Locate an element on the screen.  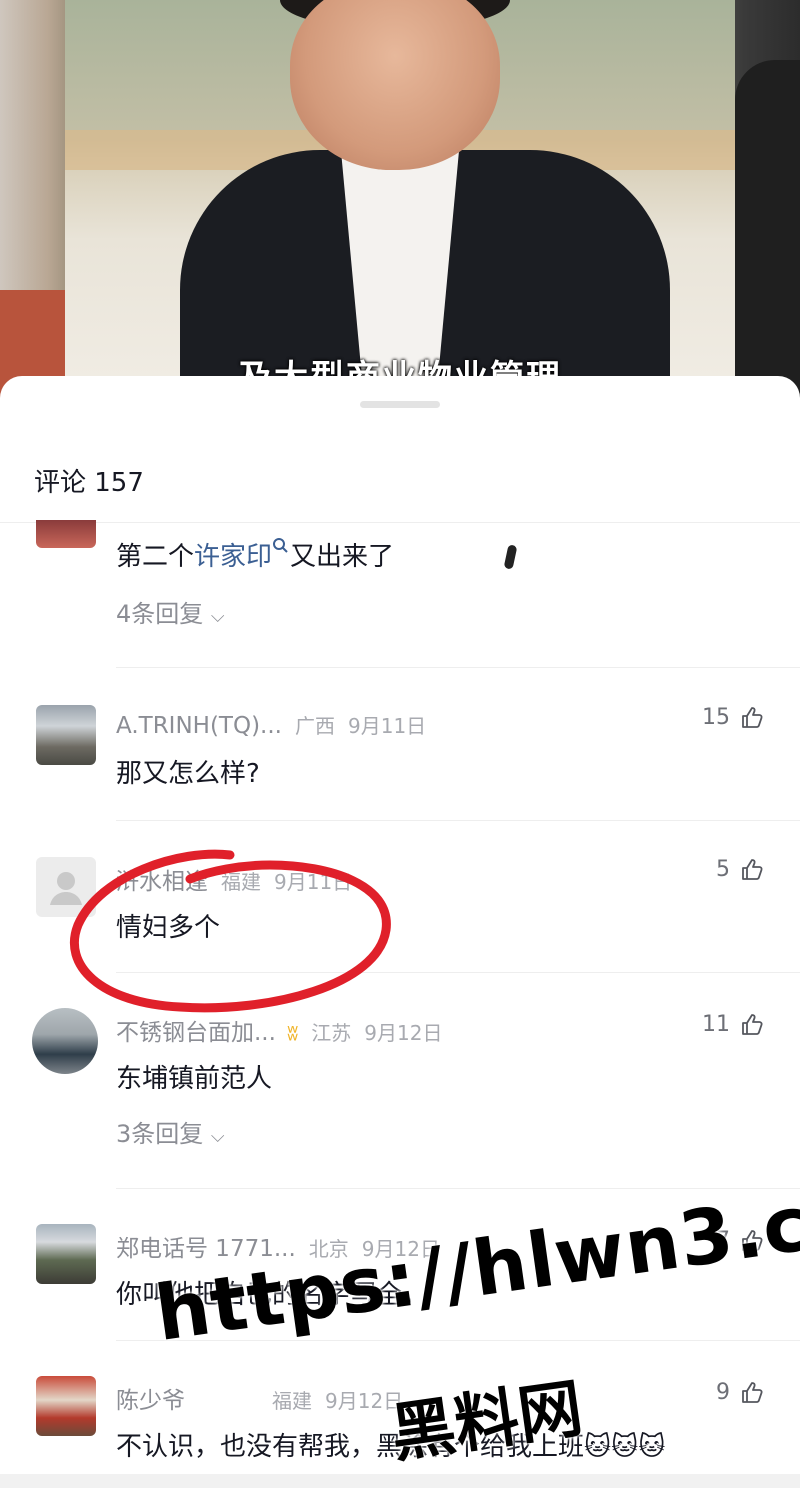
like-count: 9 is located at coordinates (723, 1392).